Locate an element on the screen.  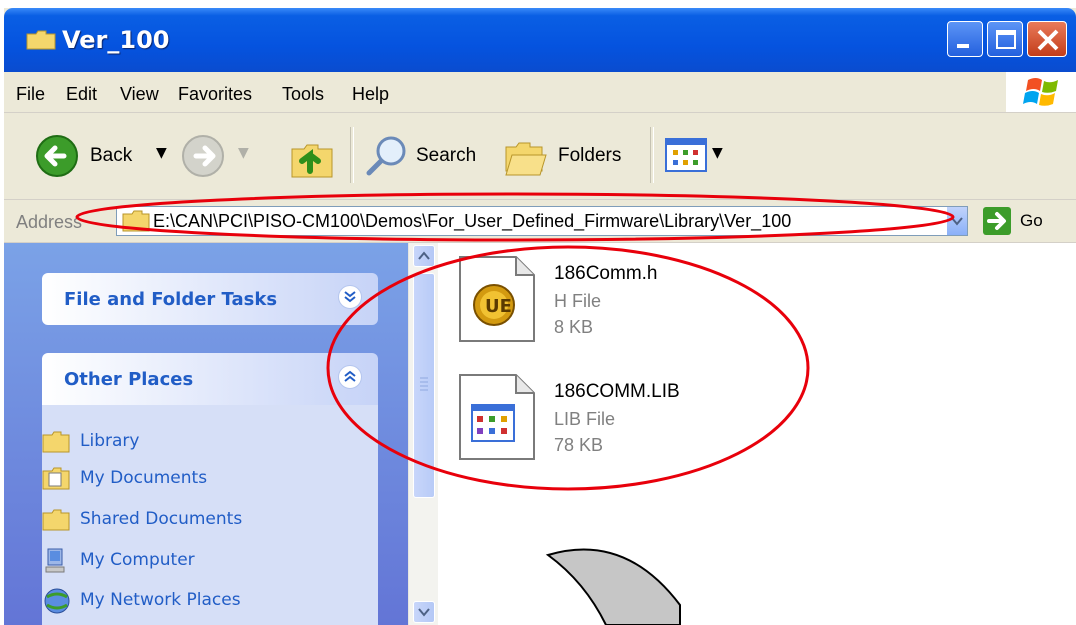
svg-text: UE is located at coordinates (498, 306).